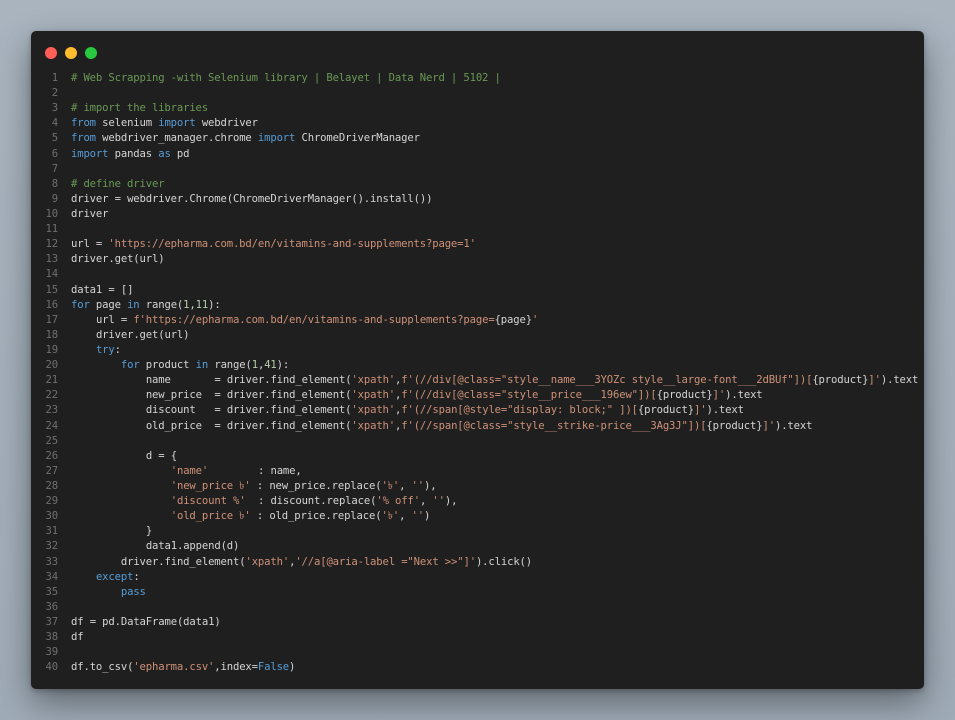 The image size is (955, 720). What do you see at coordinates (108, 349) in the screenshot?
I see `line-source: try:` at bounding box center [108, 349].